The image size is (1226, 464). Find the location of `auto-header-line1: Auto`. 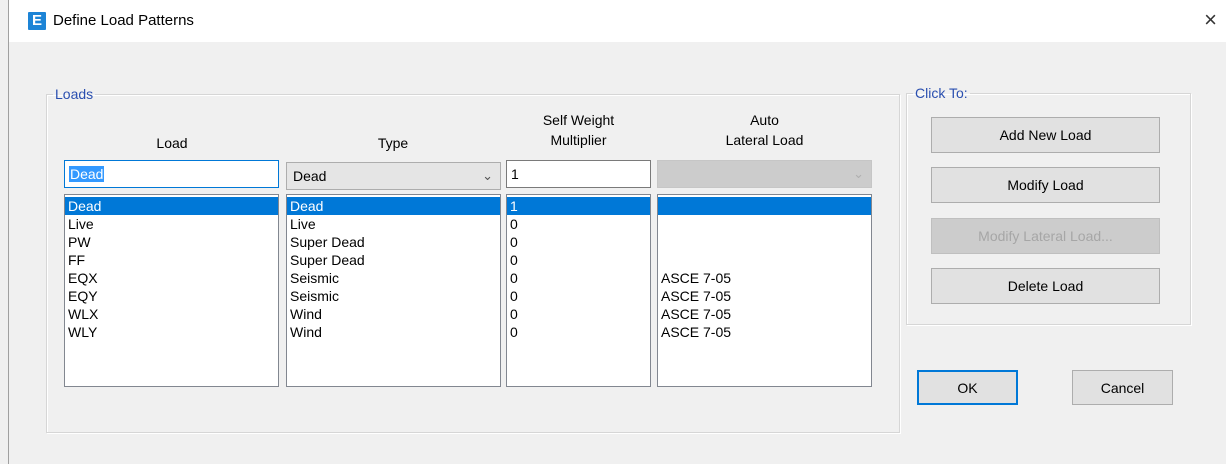

auto-header-line1: Auto is located at coordinates (764, 120).